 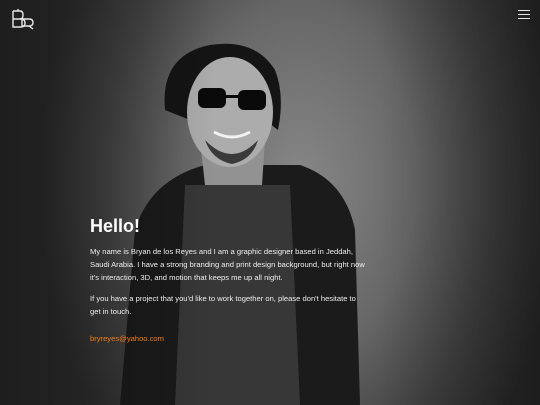 What do you see at coordinates (23, 19) in the screenshot?
I see `br-monogram-icon` at bounding box center [23, 19].